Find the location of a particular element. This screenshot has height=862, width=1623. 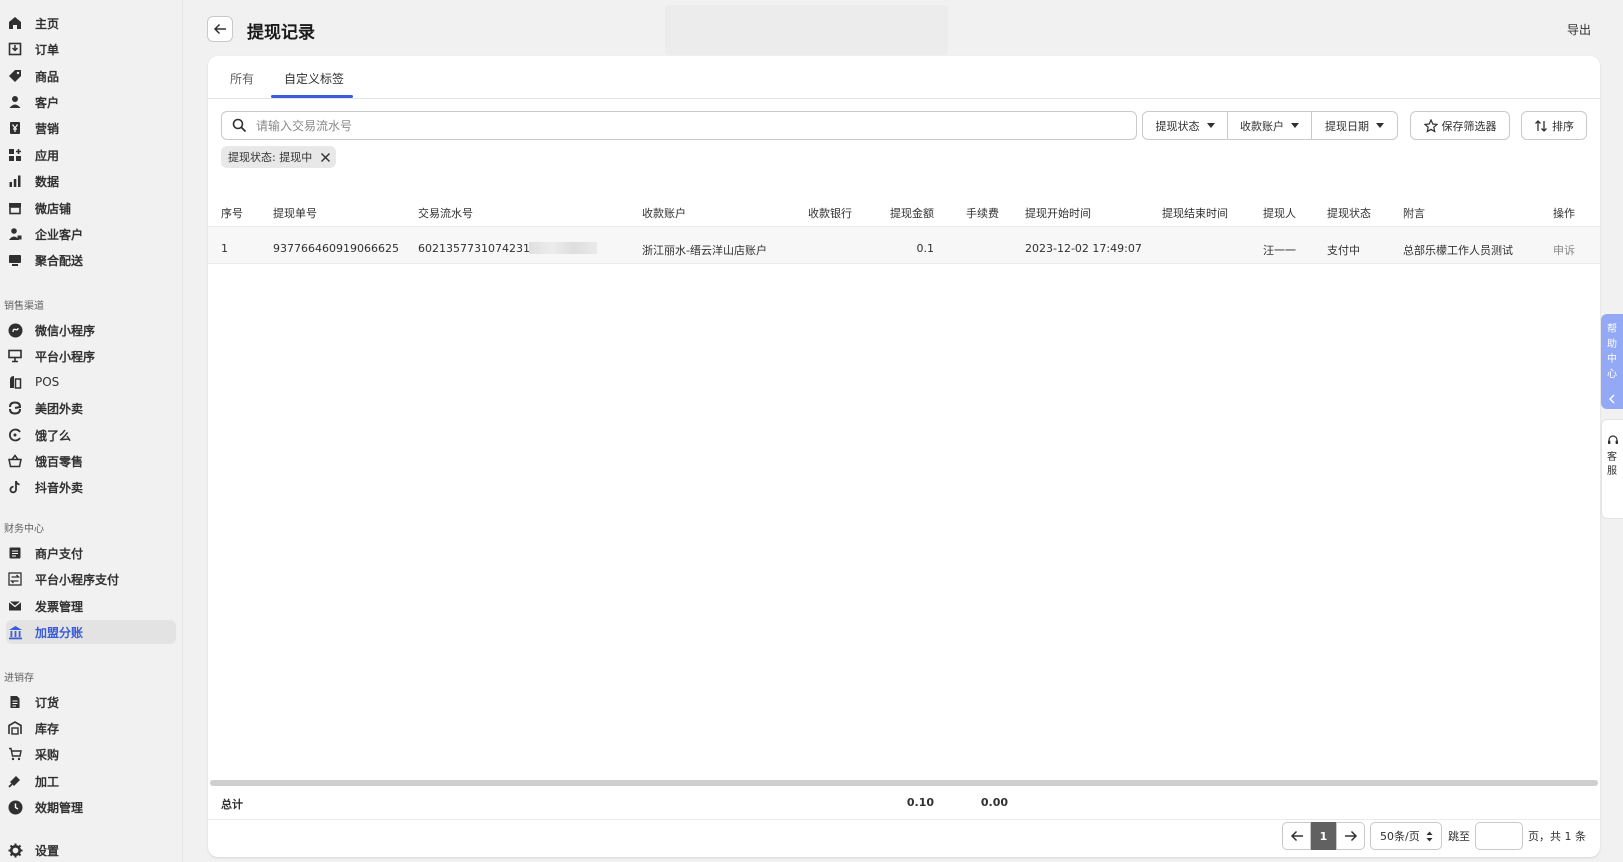

sidebar-item-label: 主页 is located at coordinates (47, 23).